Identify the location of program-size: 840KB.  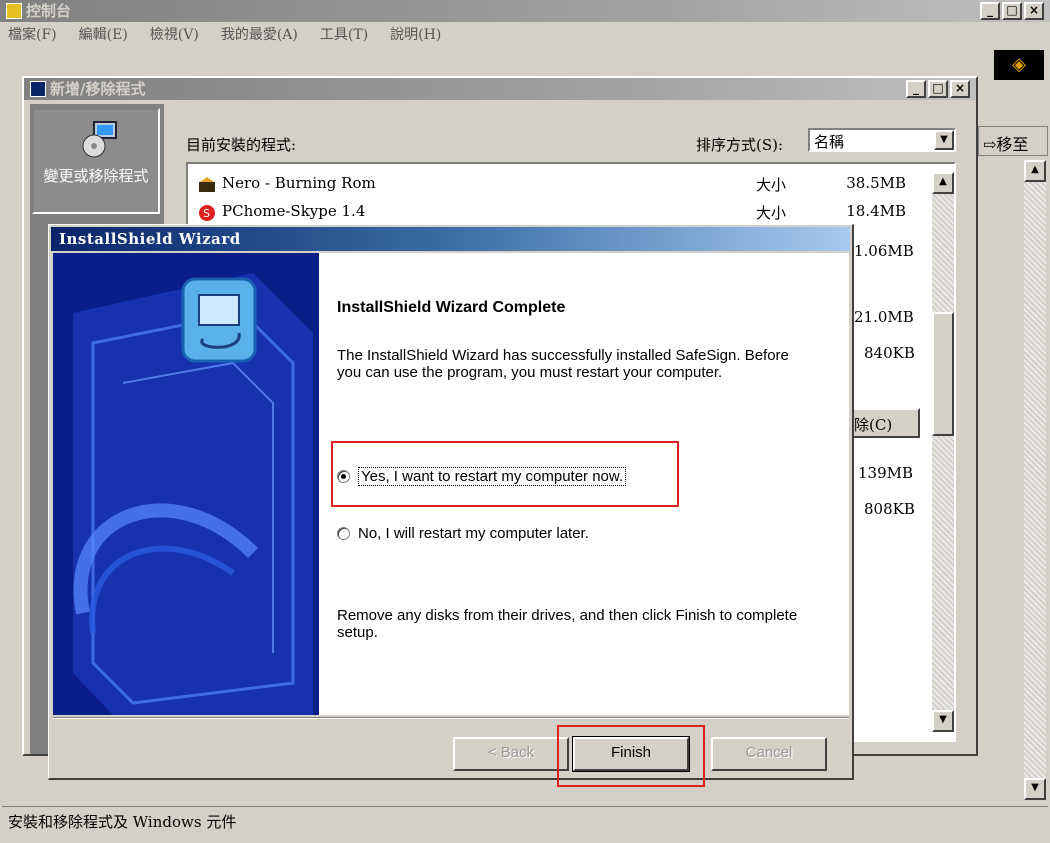
(889, 353).